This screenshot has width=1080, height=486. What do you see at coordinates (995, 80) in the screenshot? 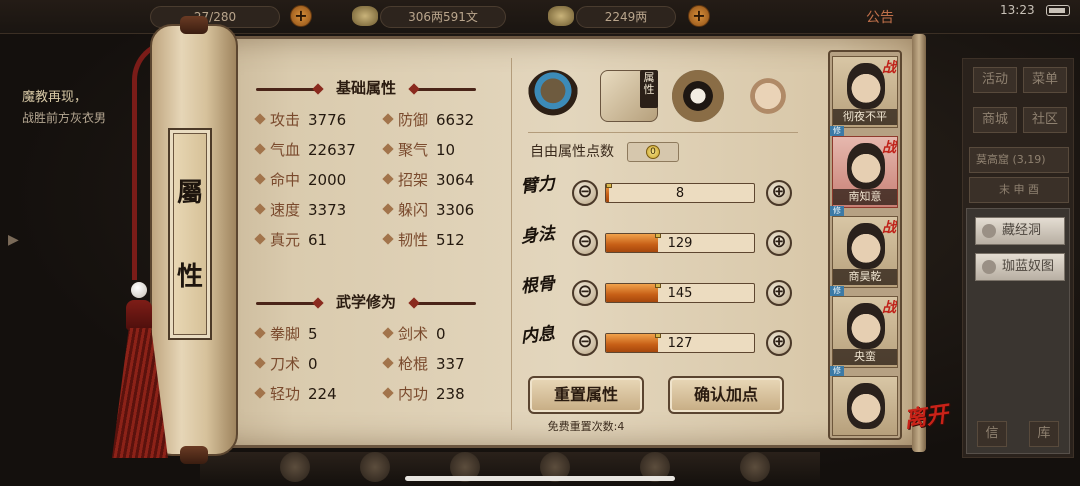
I see `activity-button: 活动` at bounding box center [995, 80].